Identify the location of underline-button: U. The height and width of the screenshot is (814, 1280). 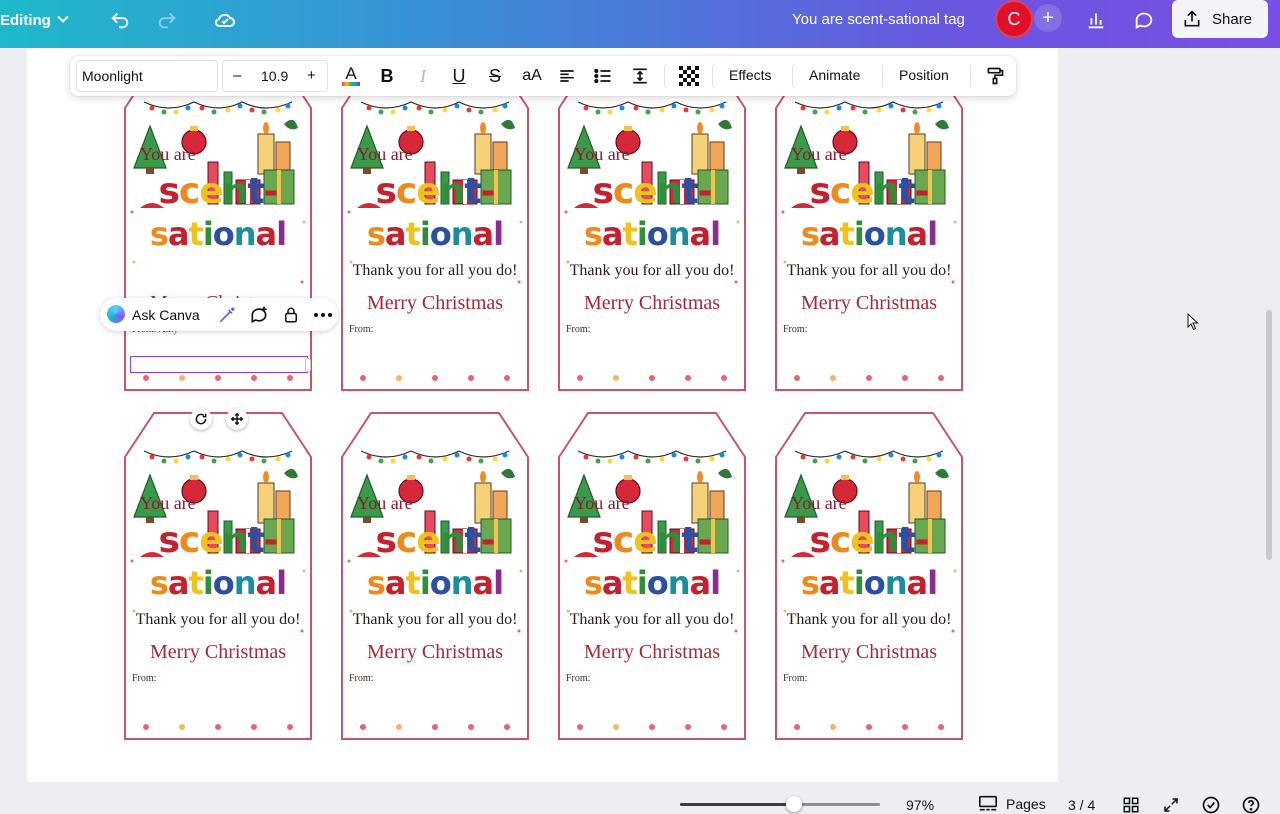
(459, 76).